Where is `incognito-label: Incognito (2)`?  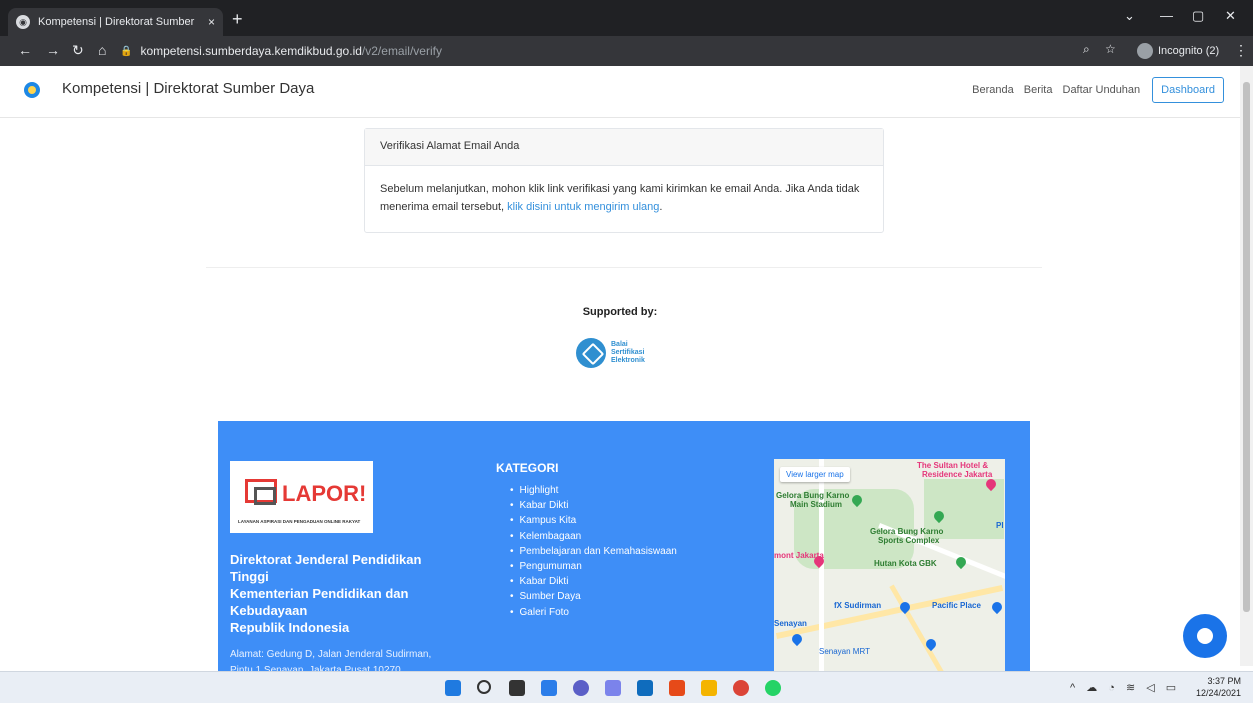
incognito-label: Incognito (2) is located at coordinates (1189, 51).